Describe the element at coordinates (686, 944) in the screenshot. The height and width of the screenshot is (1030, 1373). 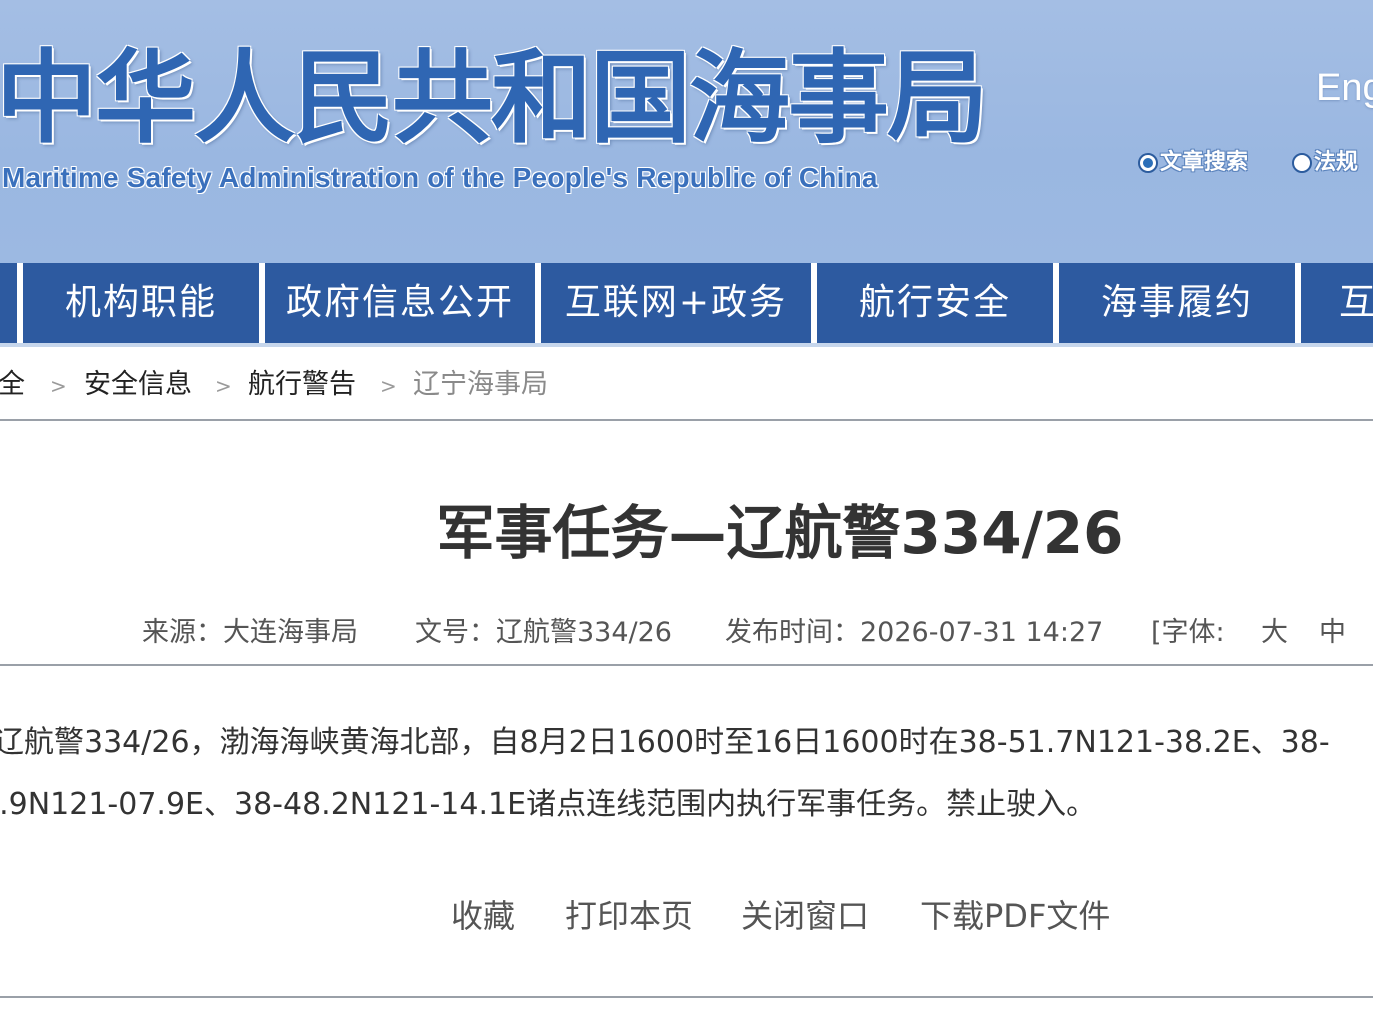
I see `article-actions: 收藏 打印本页 关闭窗口 下载PDF文件` at that location.